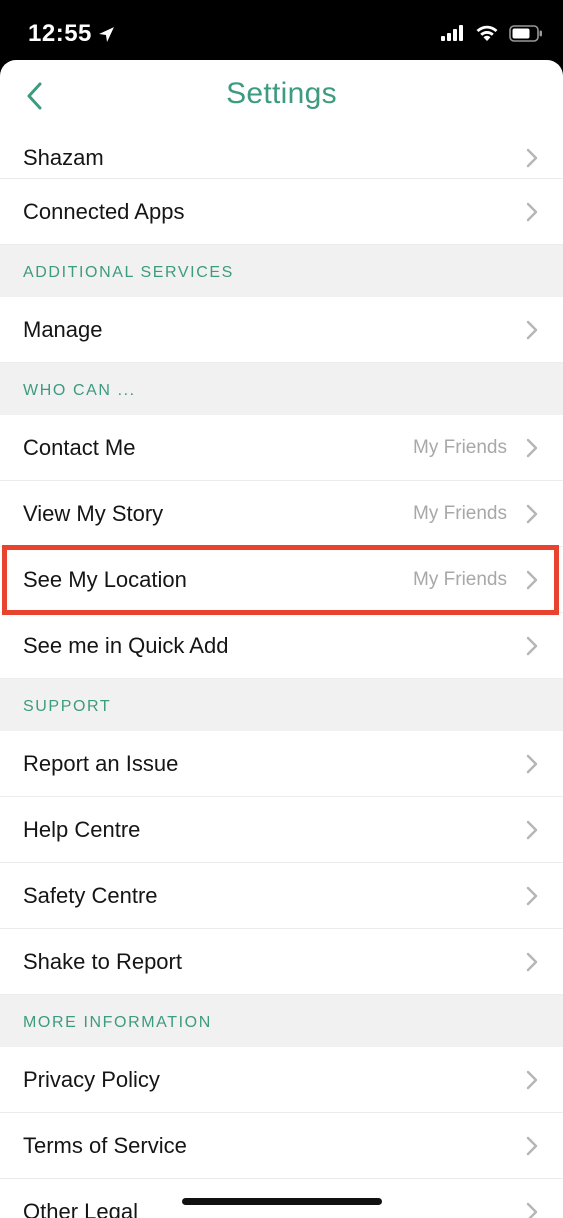  What do you see at coordinates (281, 580) in the screenshot?
I see `list-item-see-my-location: See My Location My Friends` at bounding box center [281, 580].